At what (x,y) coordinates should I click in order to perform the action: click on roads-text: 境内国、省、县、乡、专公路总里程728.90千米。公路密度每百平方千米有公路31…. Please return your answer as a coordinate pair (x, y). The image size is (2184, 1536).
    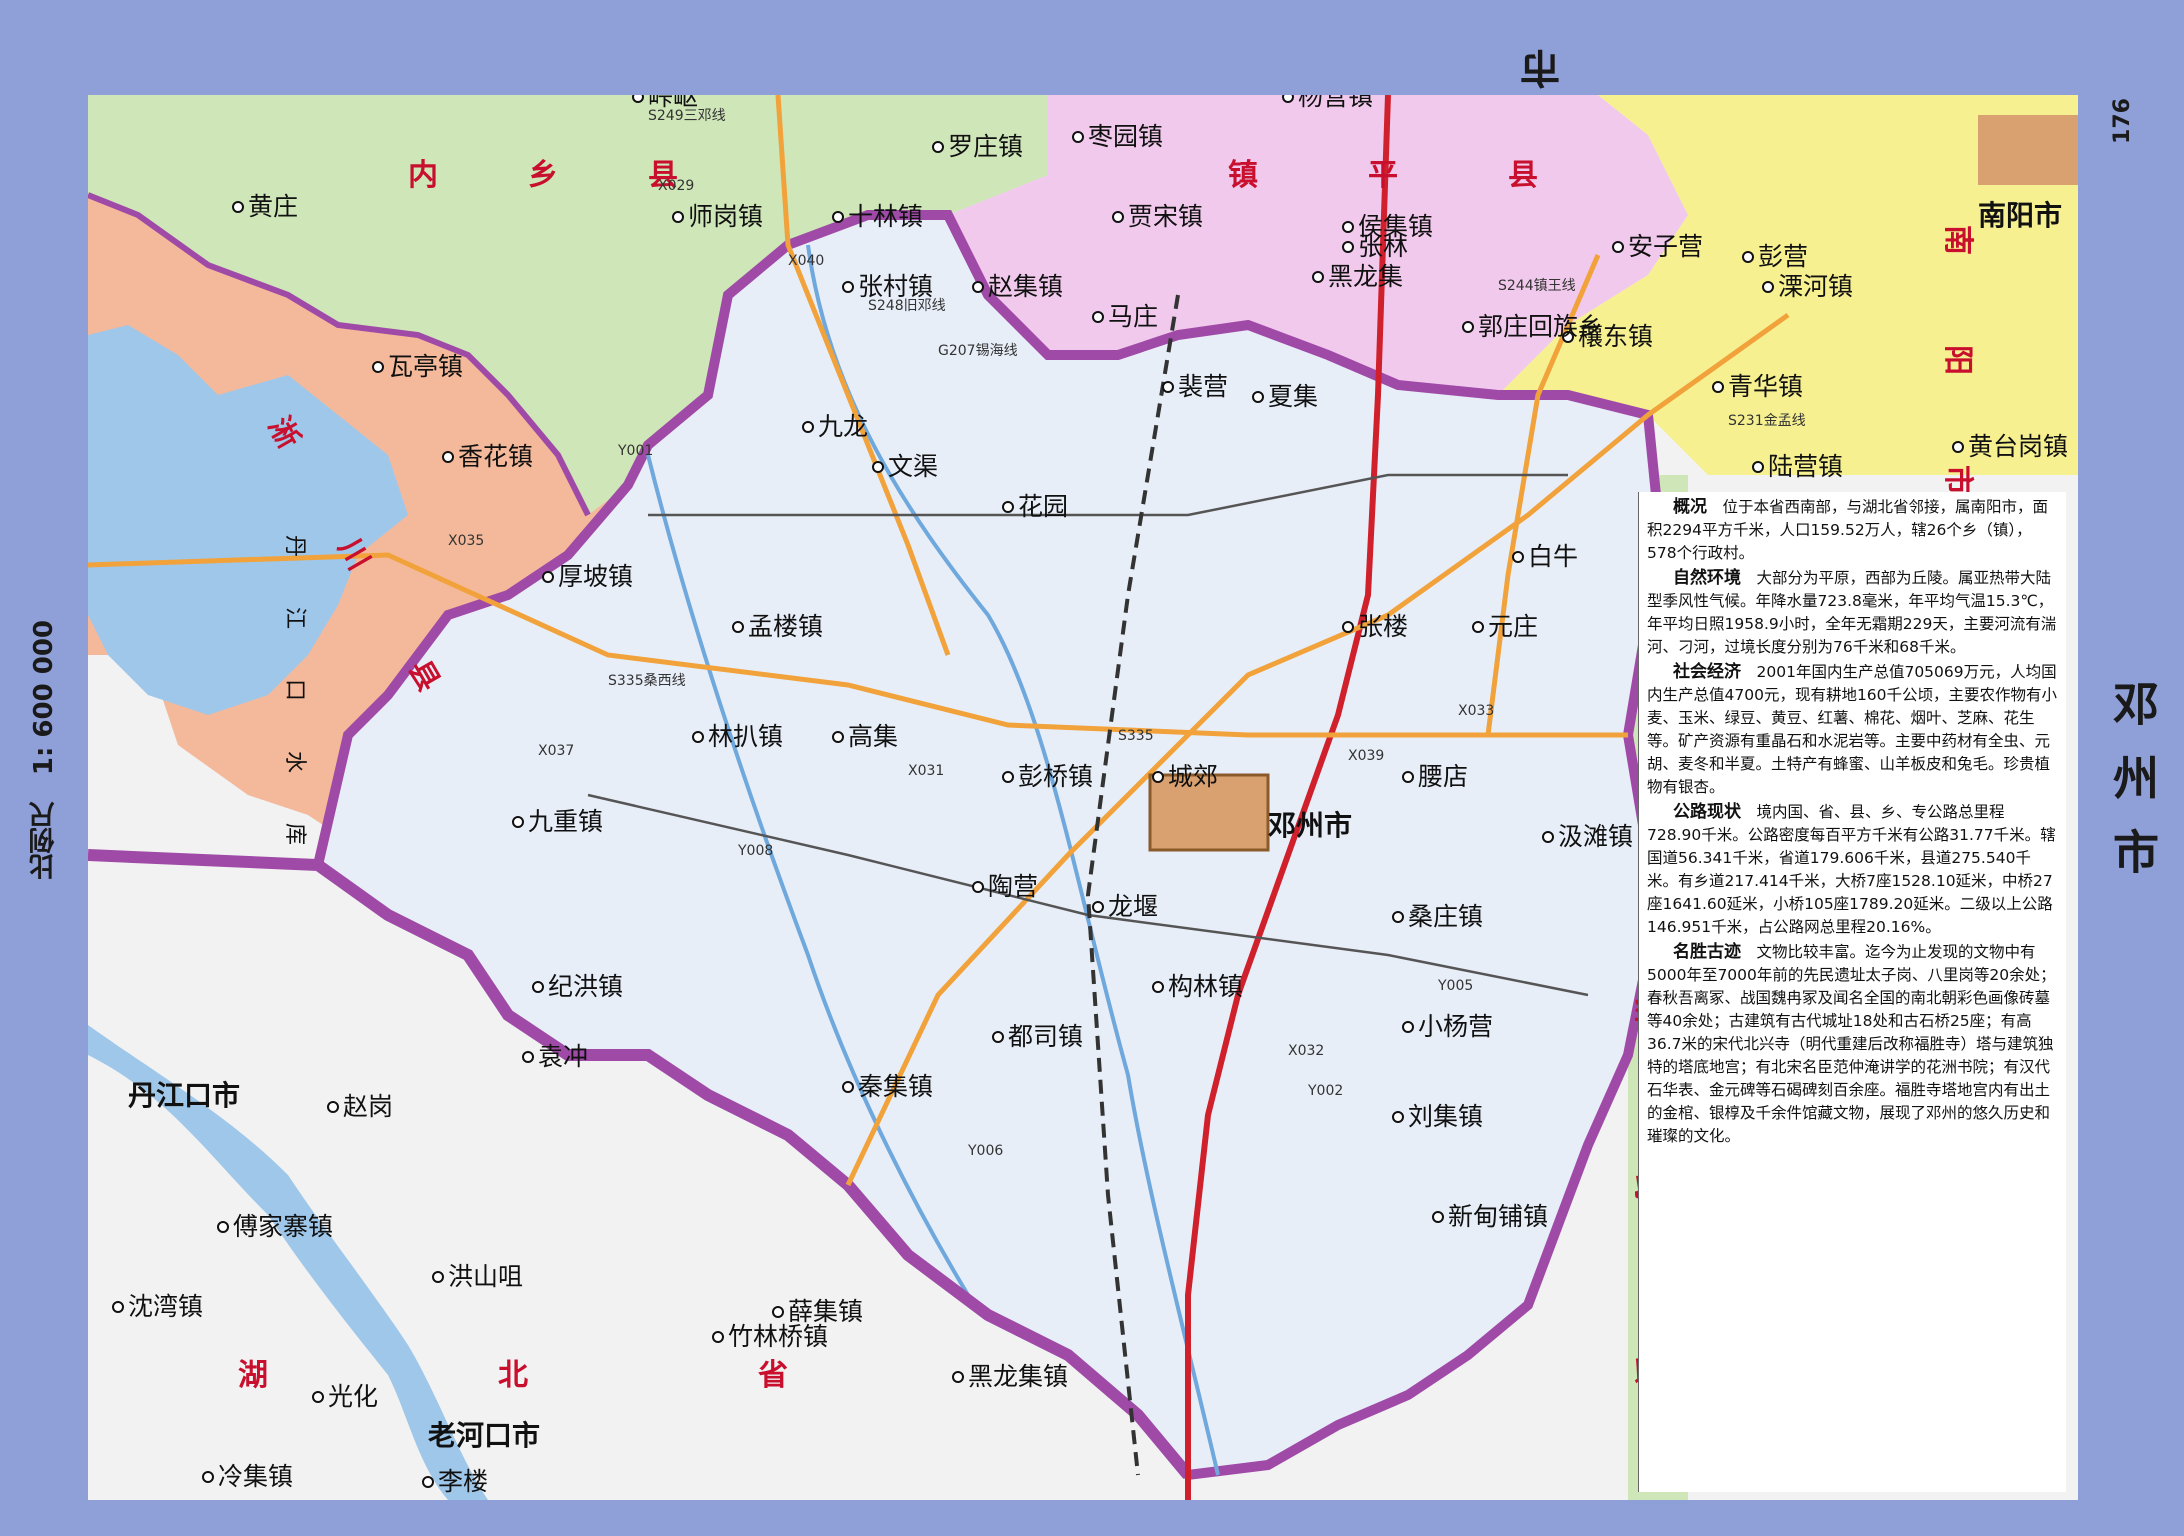
    Looking at the image, I should click on (1851, 869).